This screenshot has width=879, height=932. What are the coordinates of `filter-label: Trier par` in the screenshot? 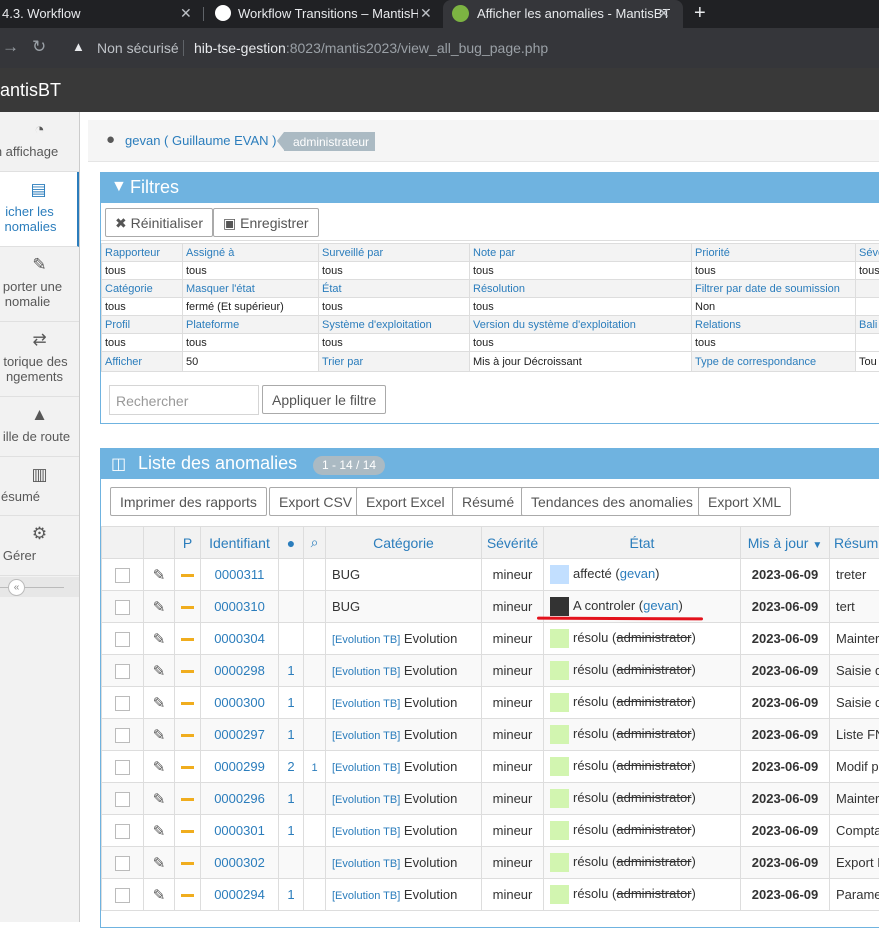 It's located at (394, 361).